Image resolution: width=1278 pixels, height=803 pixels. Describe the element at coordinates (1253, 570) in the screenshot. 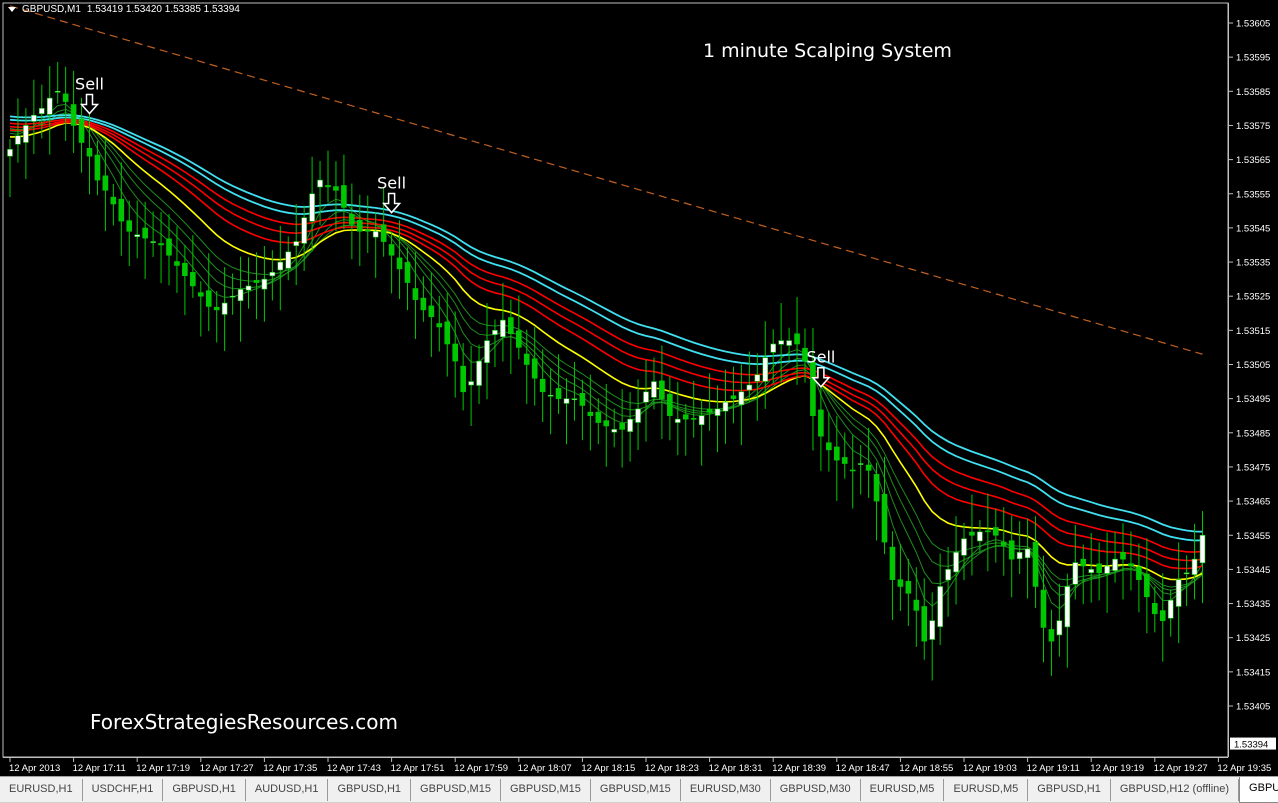

I see `price-tick-label: 1.53445` at that location.